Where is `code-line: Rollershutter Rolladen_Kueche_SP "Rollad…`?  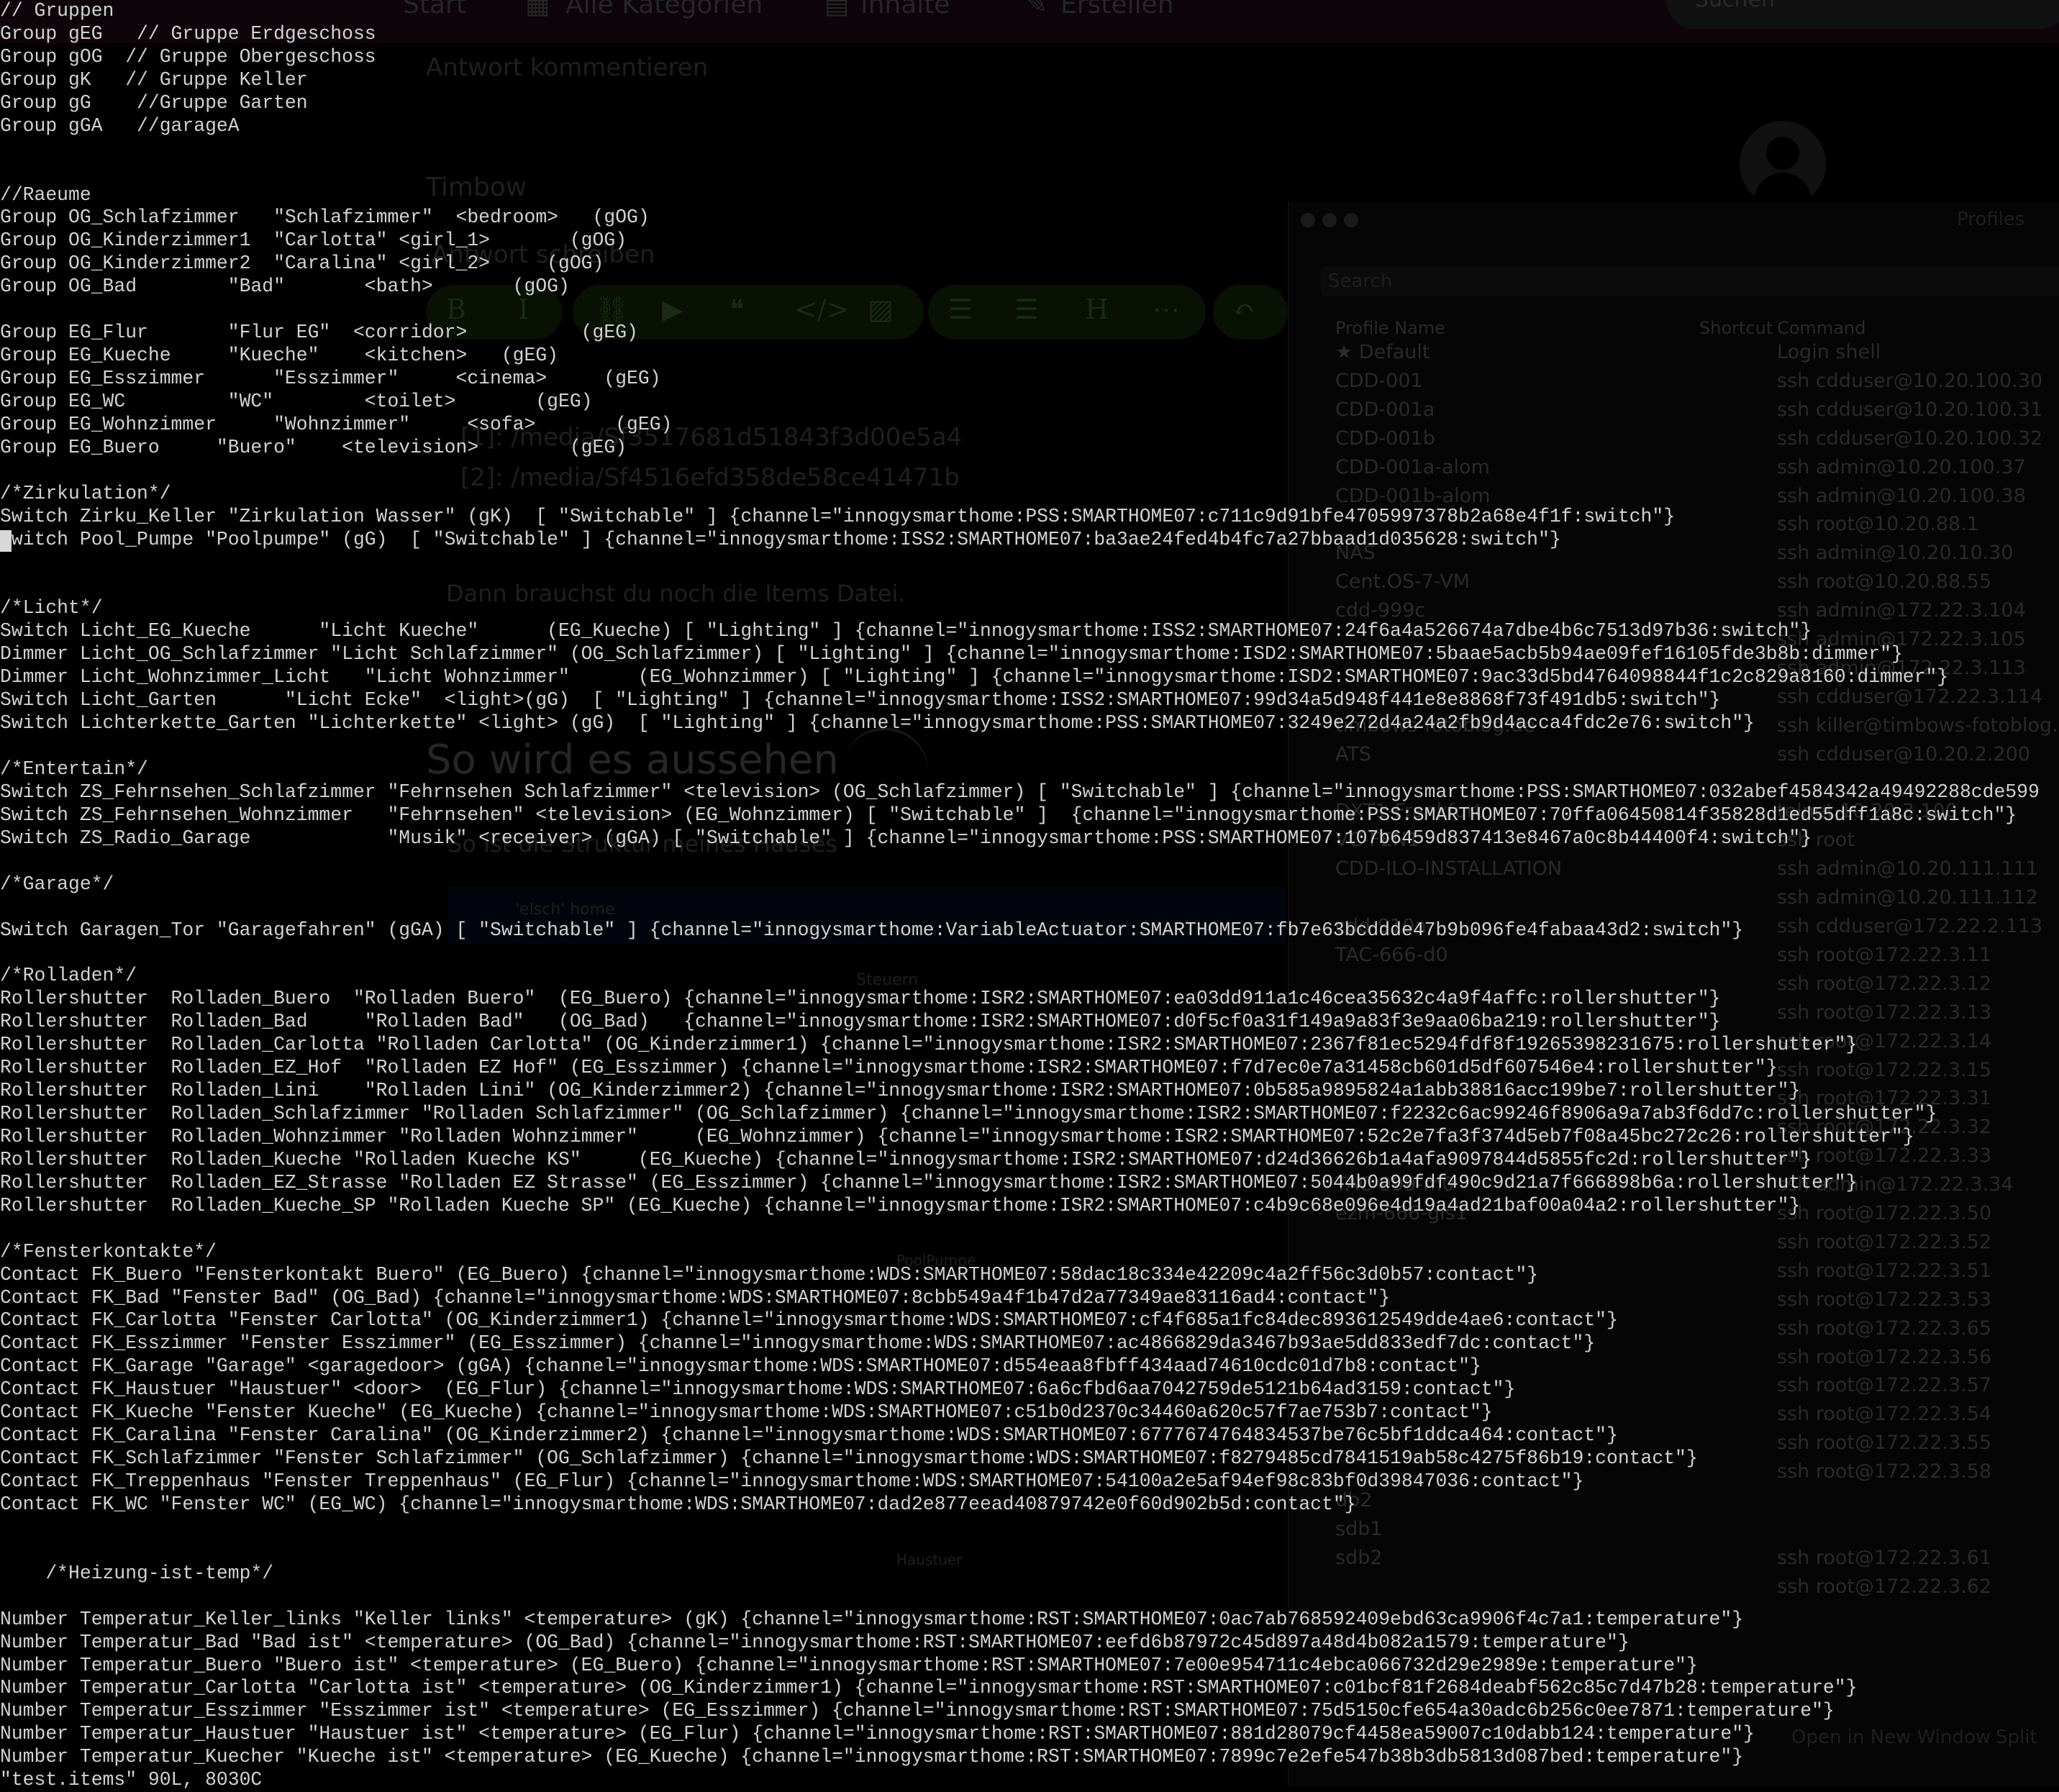
code-line: Rollershutter Rolladen_Kueche_SP "Rollad… is located at coordinates (900, 1205).